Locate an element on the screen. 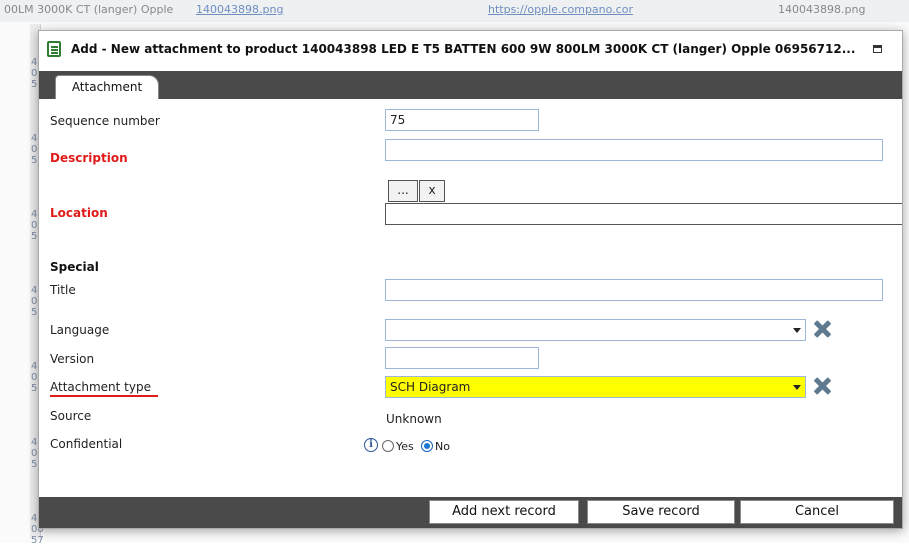  add-next-record-button: Add next record is located at coordinates (504, 512).